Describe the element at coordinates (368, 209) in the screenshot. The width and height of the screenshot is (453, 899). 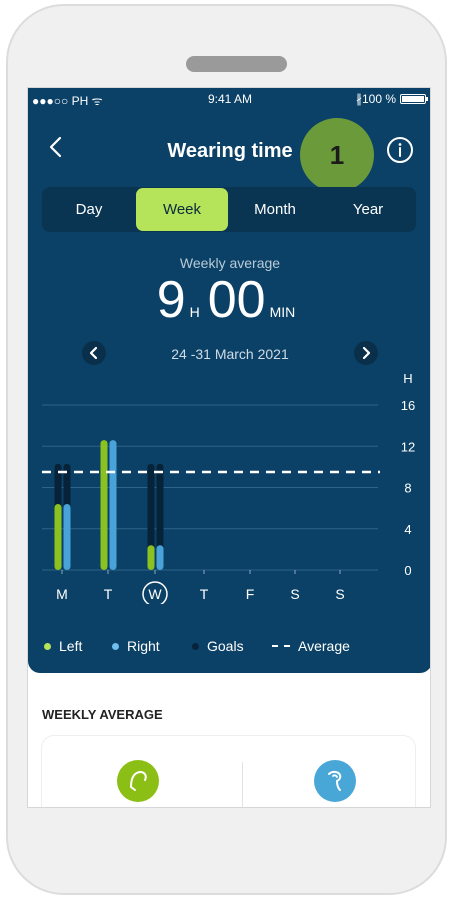
I see `tab-year: Year` at that location.